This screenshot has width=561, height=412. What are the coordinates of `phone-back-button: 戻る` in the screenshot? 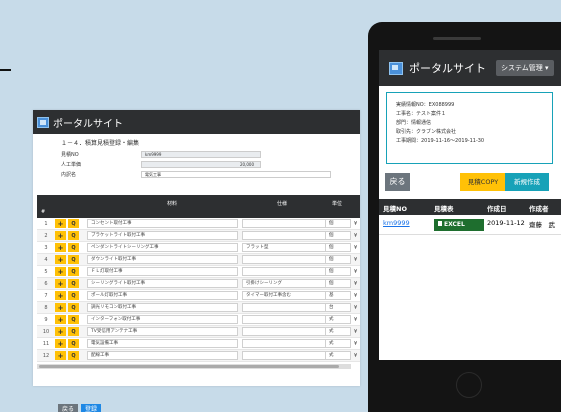 It's located at (397, 182).